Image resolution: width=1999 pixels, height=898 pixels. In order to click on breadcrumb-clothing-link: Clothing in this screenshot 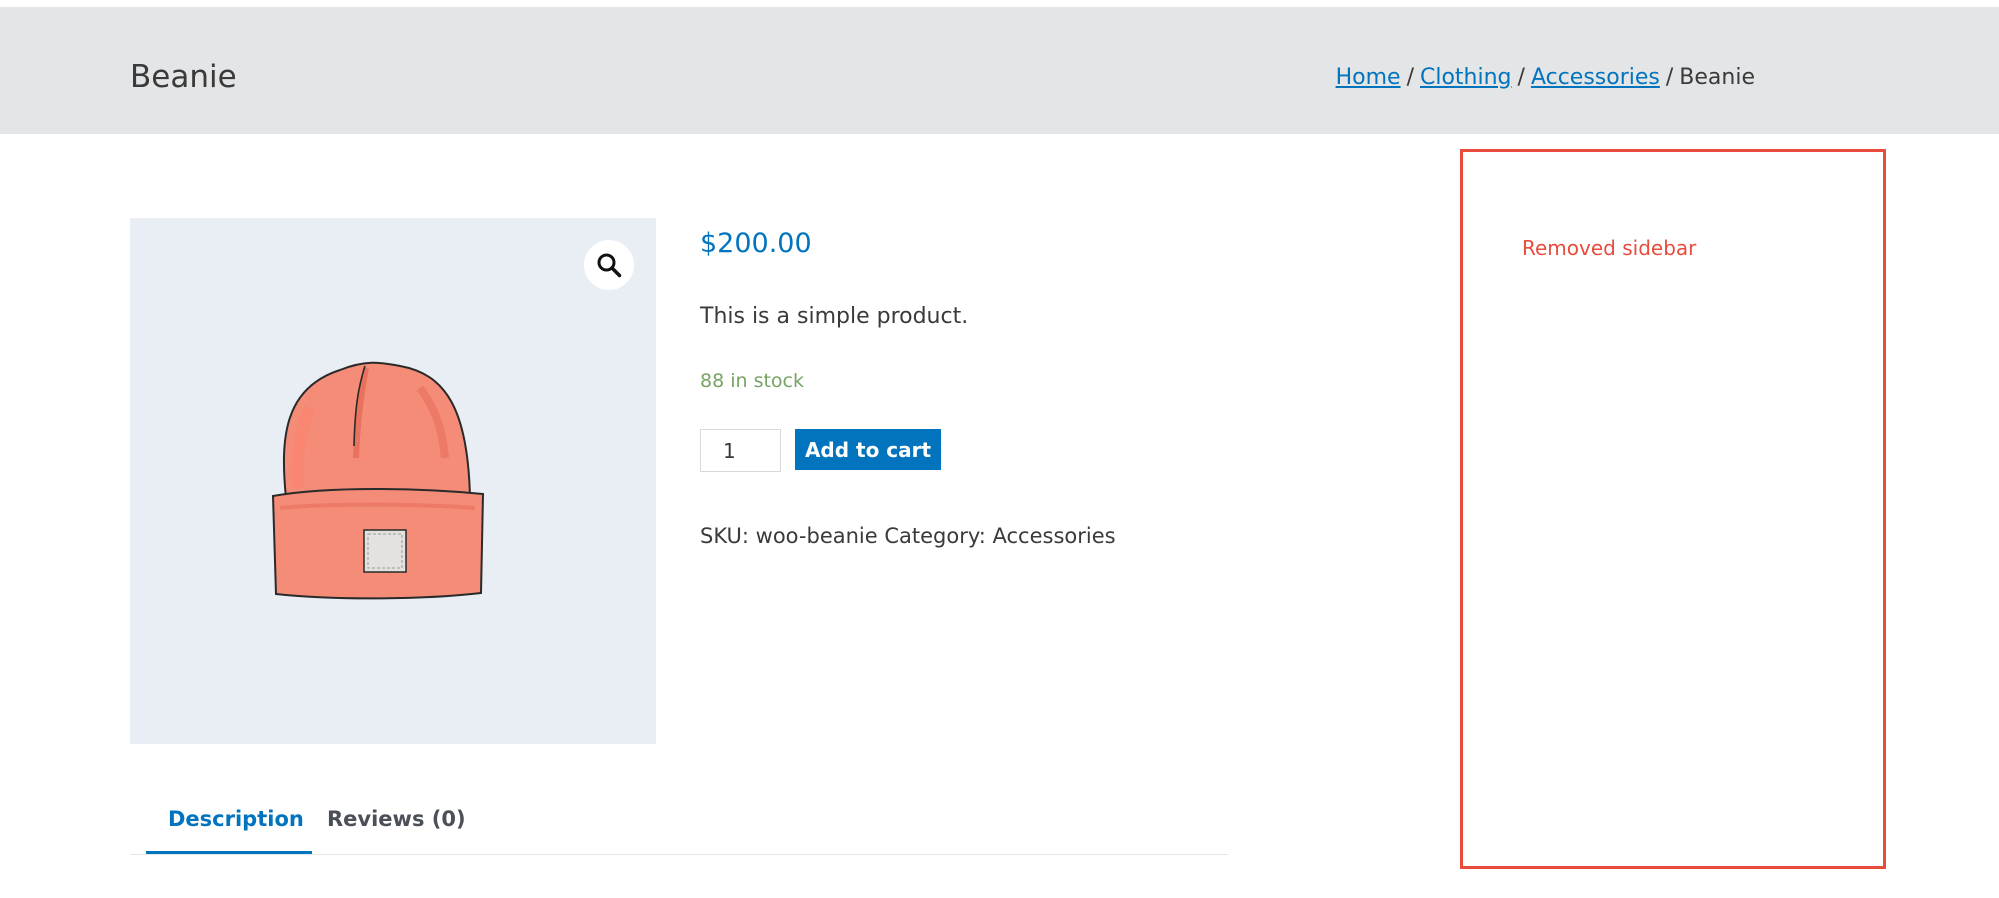, I will do `click(1466, 77)`.